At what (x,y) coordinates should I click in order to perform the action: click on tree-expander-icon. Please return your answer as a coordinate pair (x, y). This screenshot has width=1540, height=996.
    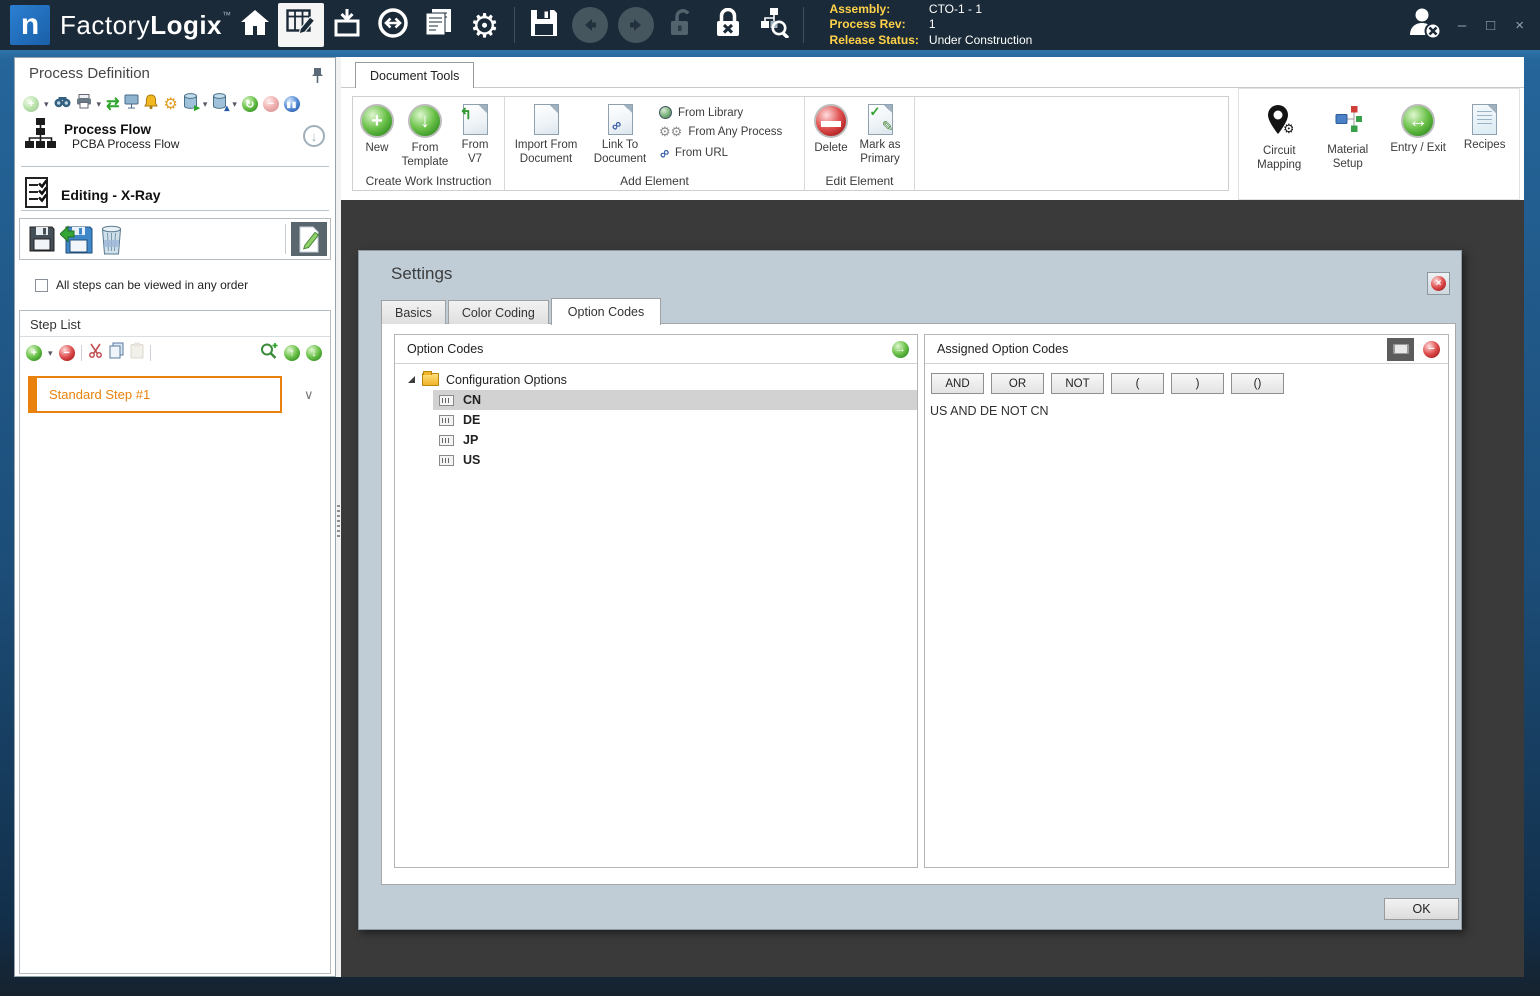
    Looking at the image, I should click on (411, 379).